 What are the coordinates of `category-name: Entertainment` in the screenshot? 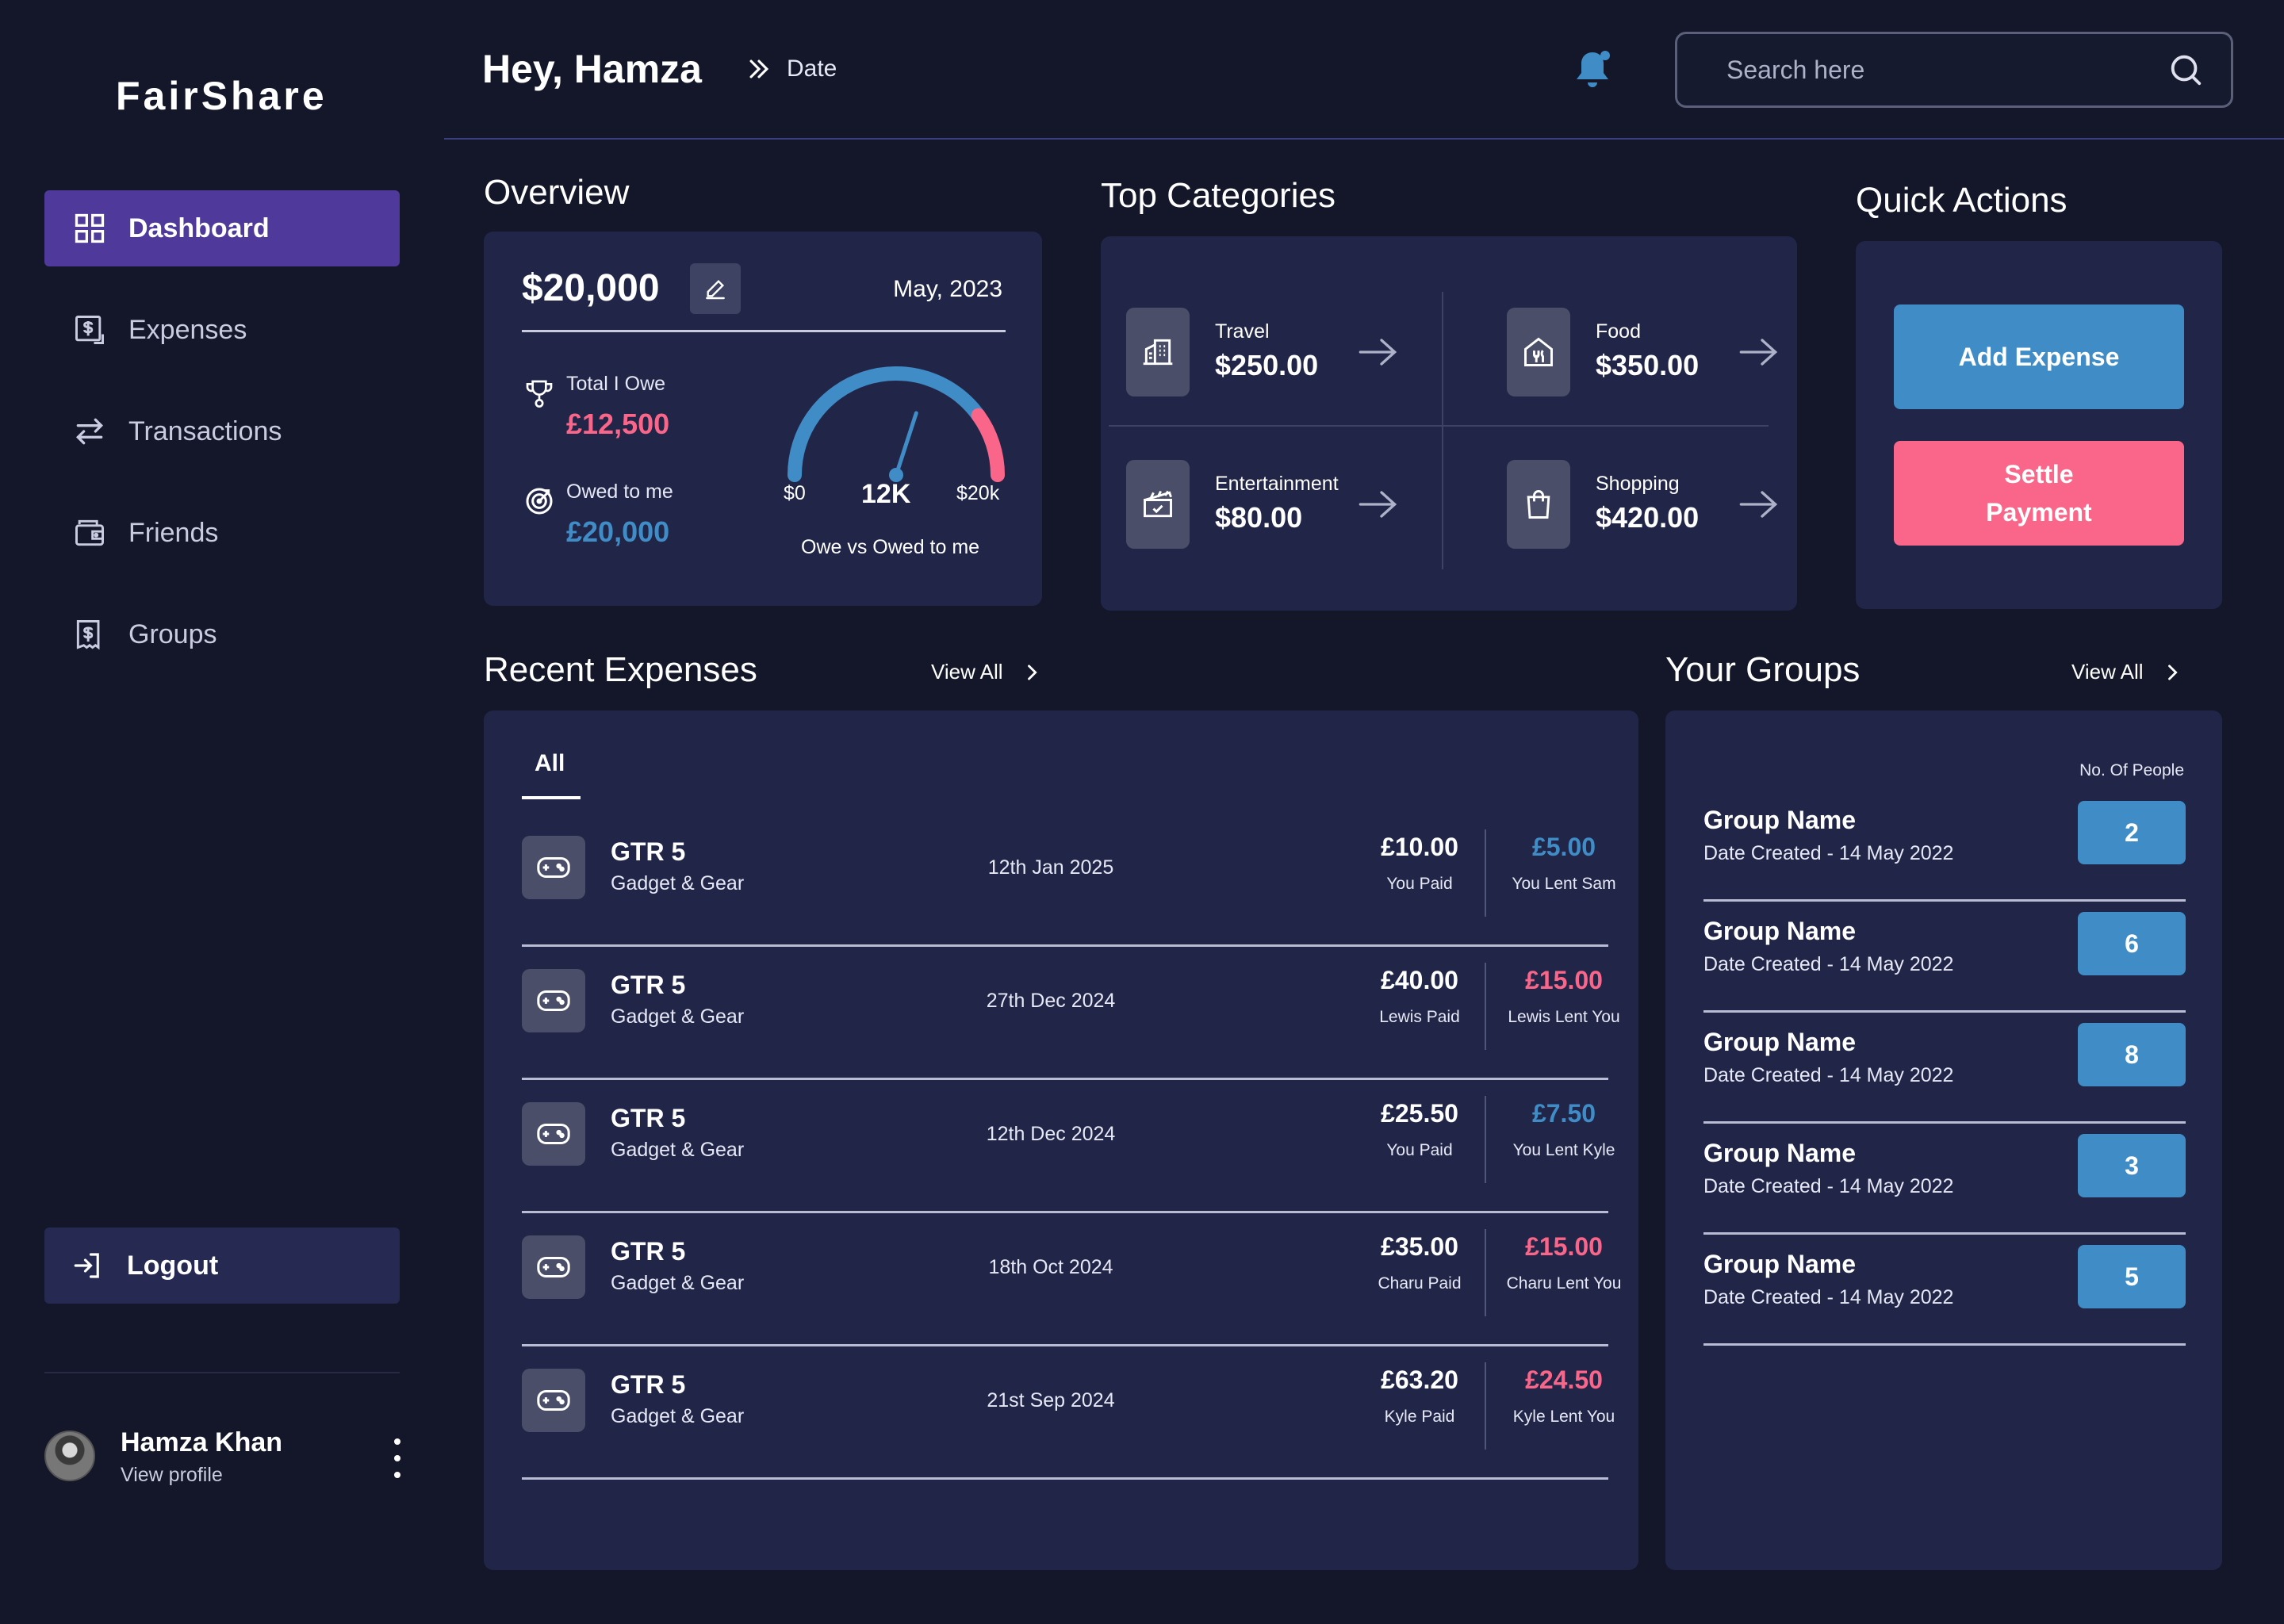 It's located at (1277, 484).